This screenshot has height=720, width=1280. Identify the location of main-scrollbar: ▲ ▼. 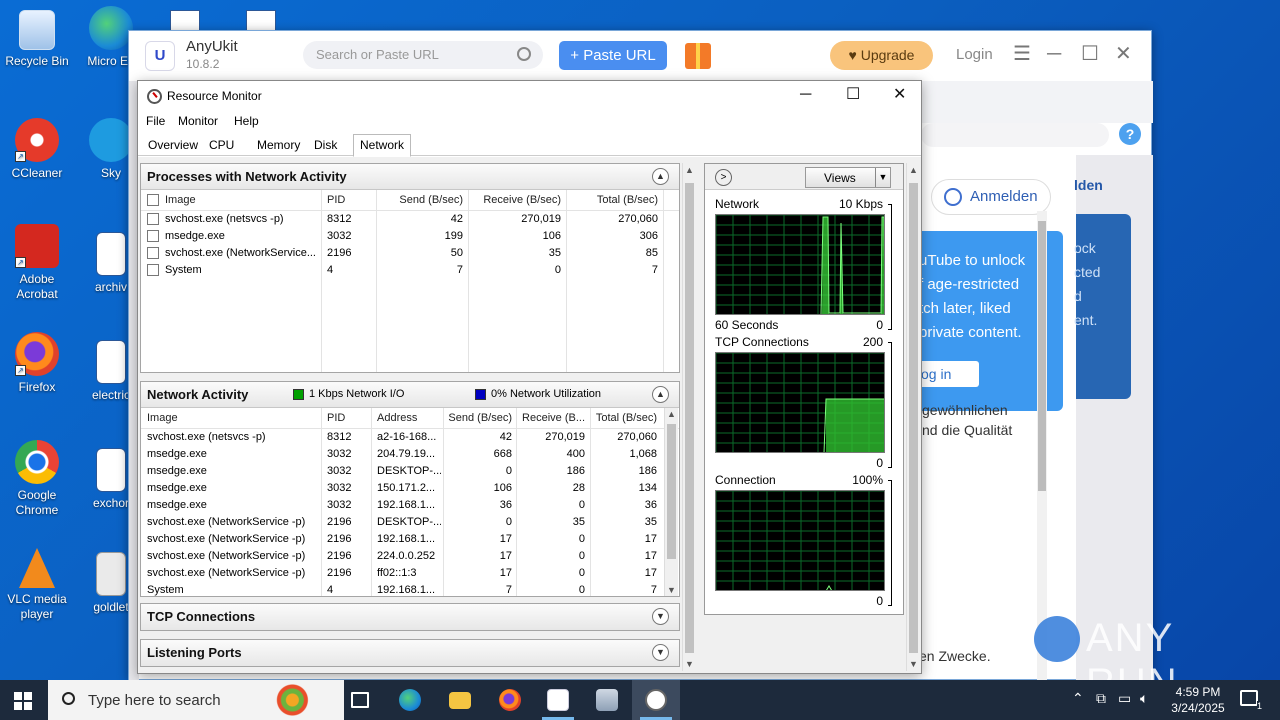
(689, 417).